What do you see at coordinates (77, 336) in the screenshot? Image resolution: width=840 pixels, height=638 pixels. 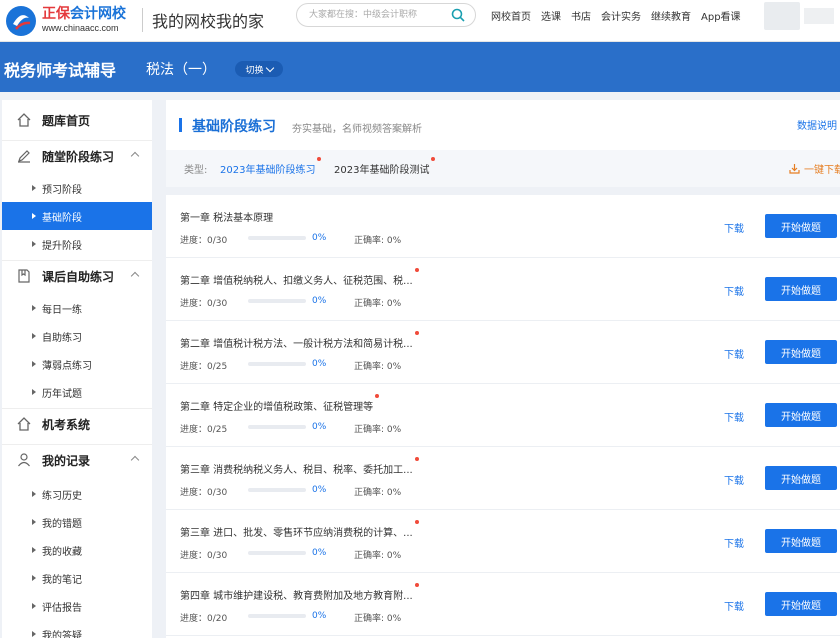 I see `sidebar-item-self: 自助练习` at bounding box center [77, 336].